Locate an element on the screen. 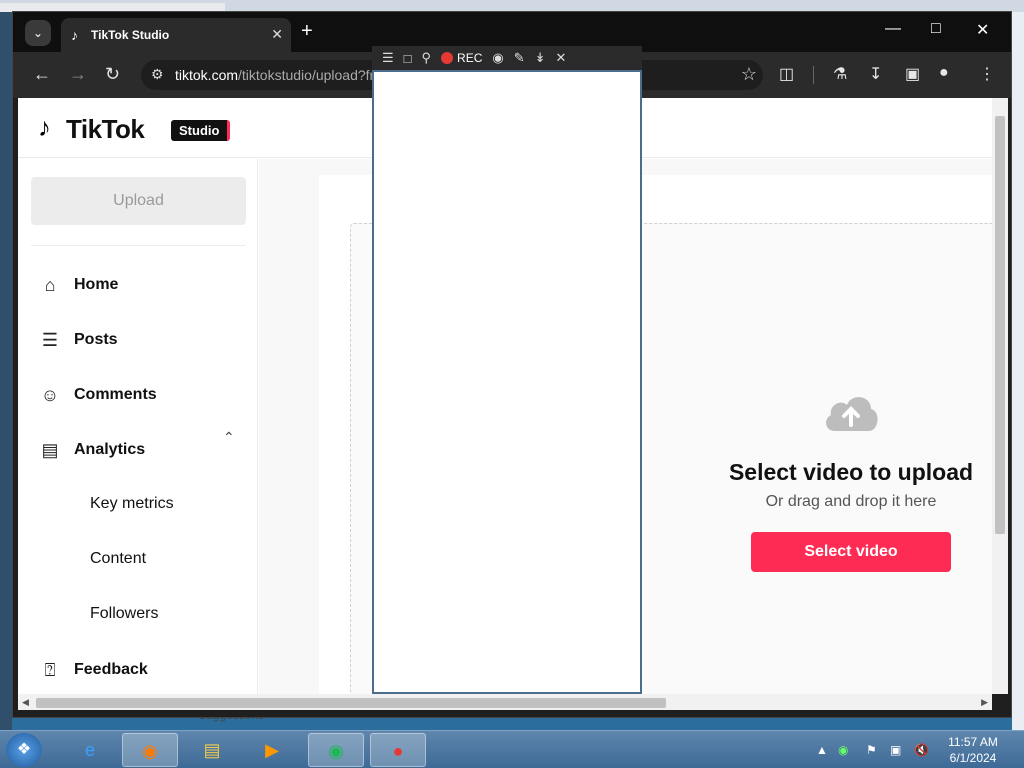 The height and width of the screenshot is (768, 1024). close-window-button: ✕ is located at coordinates (982, 30).